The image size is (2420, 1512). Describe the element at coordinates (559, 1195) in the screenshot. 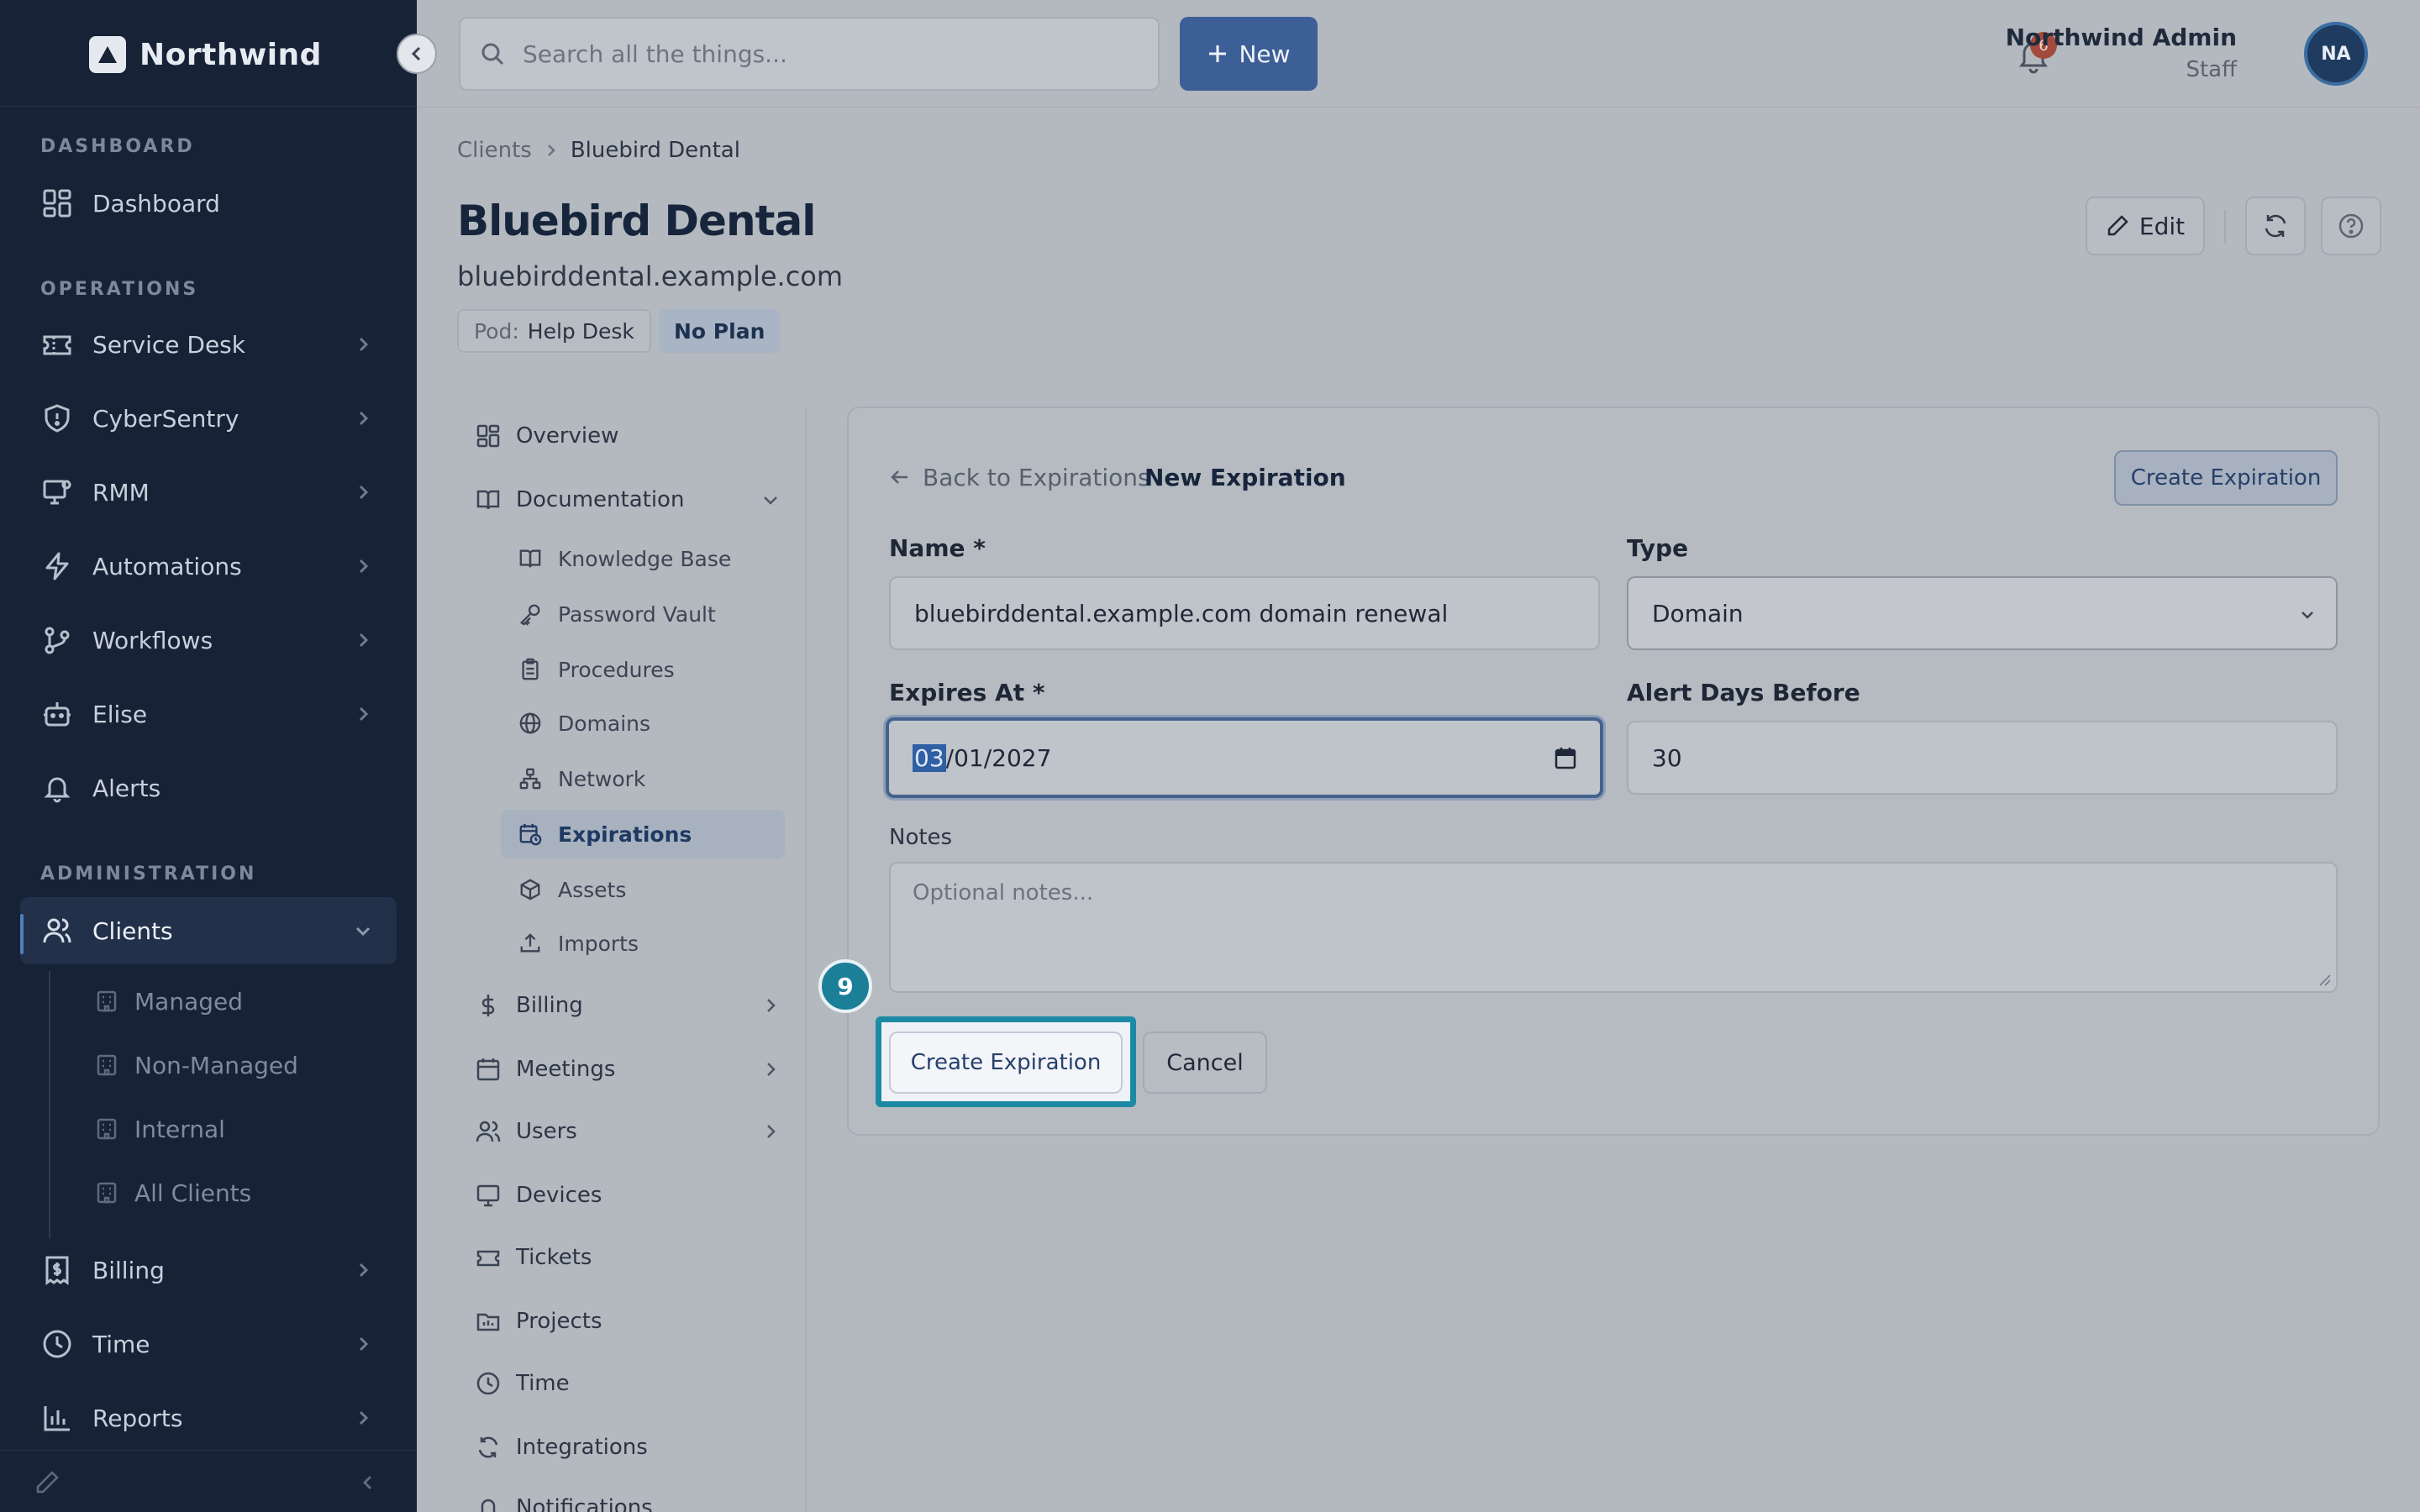

I see `subnav-label: Devices` at that location.